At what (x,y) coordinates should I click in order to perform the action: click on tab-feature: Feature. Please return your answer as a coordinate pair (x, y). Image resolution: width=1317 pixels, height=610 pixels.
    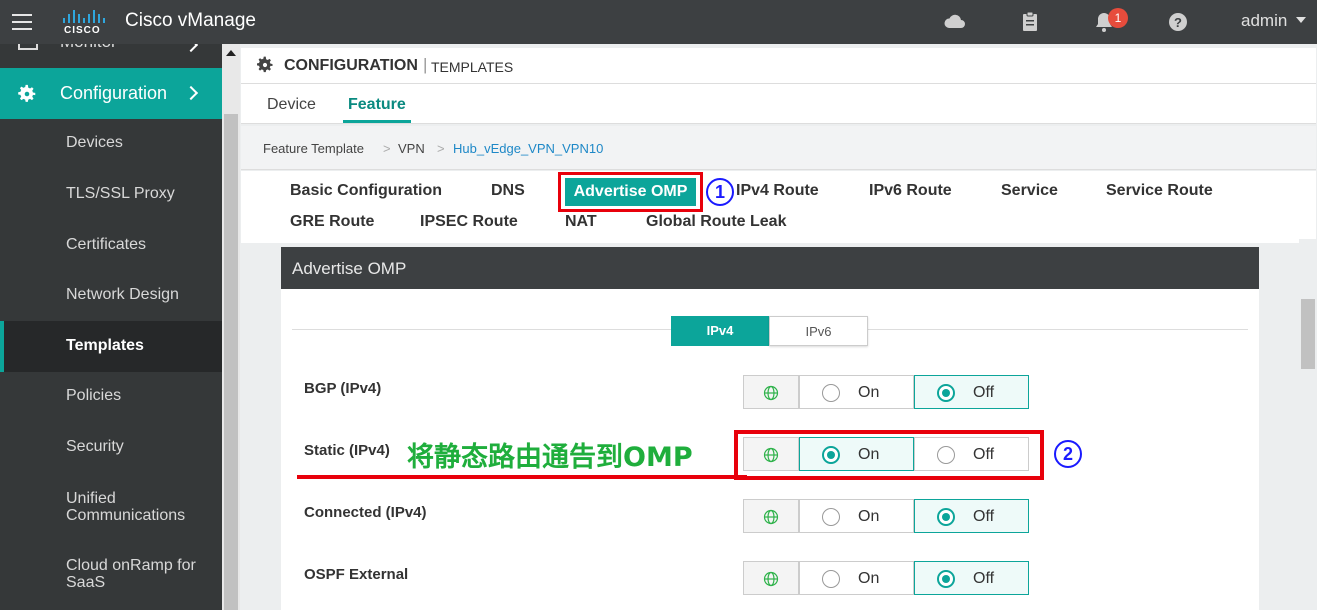
    Looking at the image, I should click on (377, 105).